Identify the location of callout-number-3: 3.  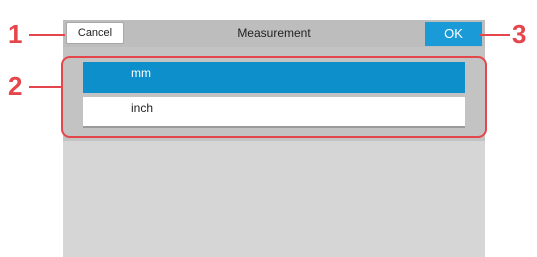
(519, 34).